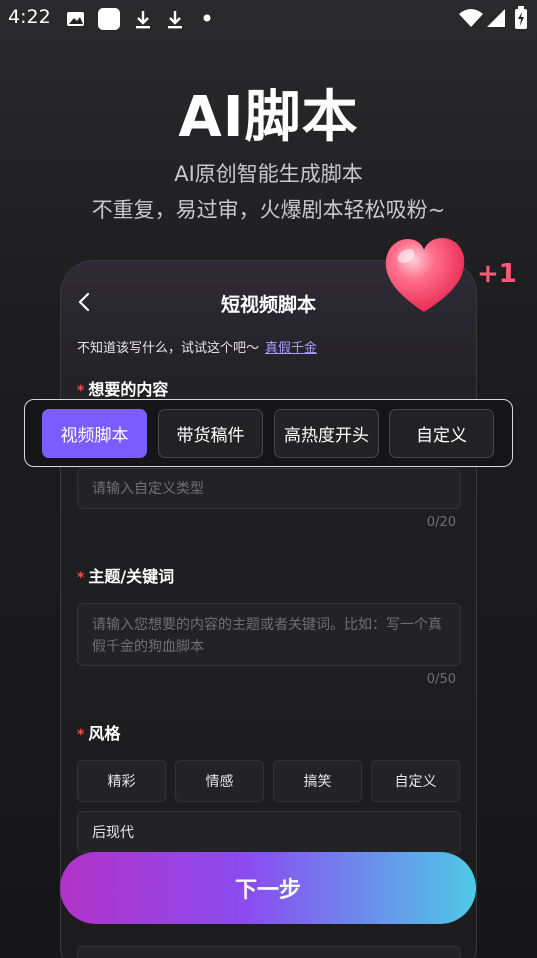 The width and height of the screenshot is (537, 958). I want to click on custom-type-counter: 0/20, so click(441, 522).